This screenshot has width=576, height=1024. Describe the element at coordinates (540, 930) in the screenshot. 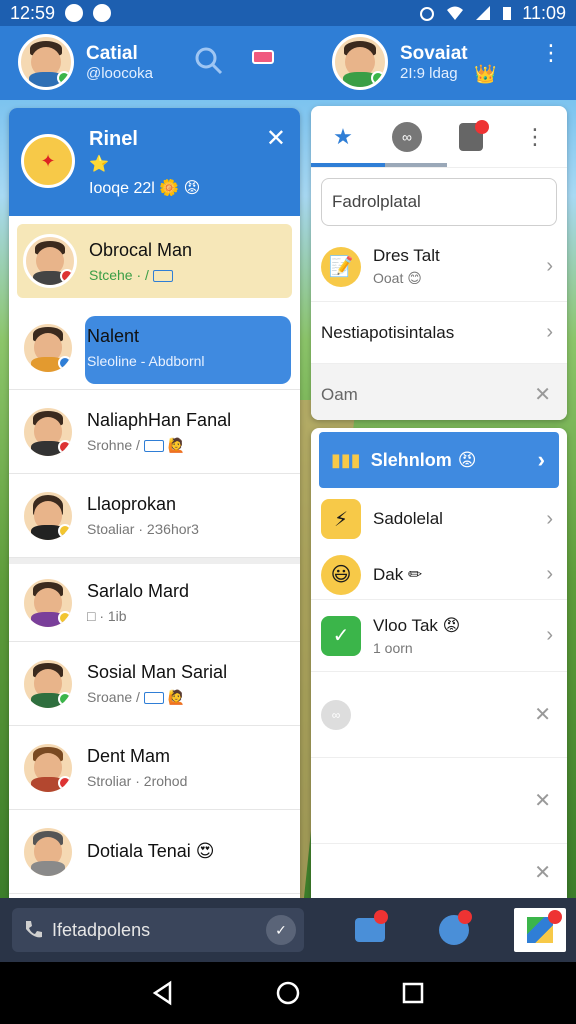

I see `store-button` at that location.